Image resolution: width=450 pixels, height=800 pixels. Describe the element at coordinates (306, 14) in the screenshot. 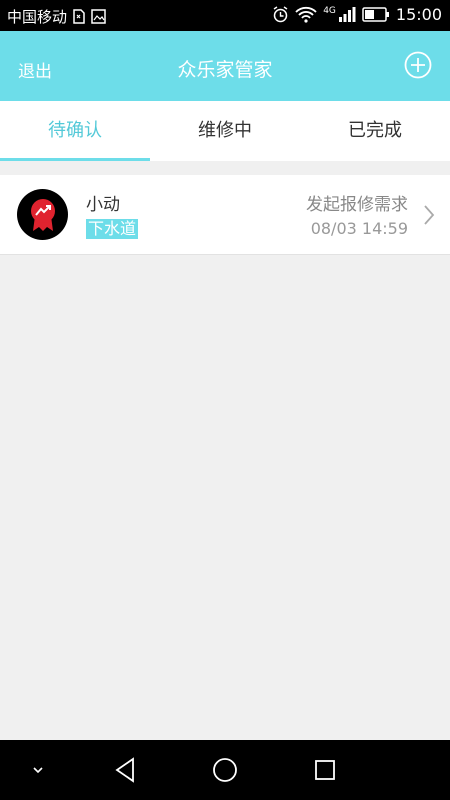

I see `wifi-icon` at that location.